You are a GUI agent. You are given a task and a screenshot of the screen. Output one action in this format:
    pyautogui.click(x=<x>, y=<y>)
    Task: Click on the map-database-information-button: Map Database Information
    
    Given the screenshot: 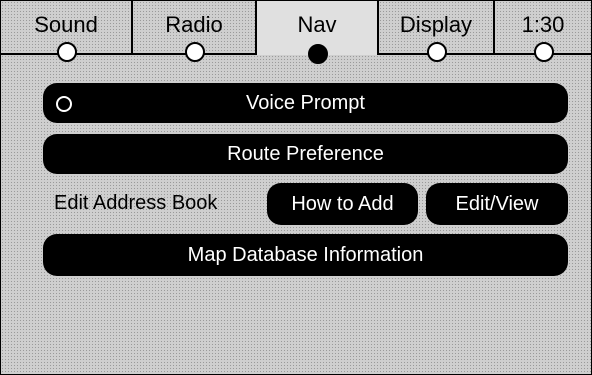 What is the action you would take?
    pyautogui.click(x=305, y=255)
    